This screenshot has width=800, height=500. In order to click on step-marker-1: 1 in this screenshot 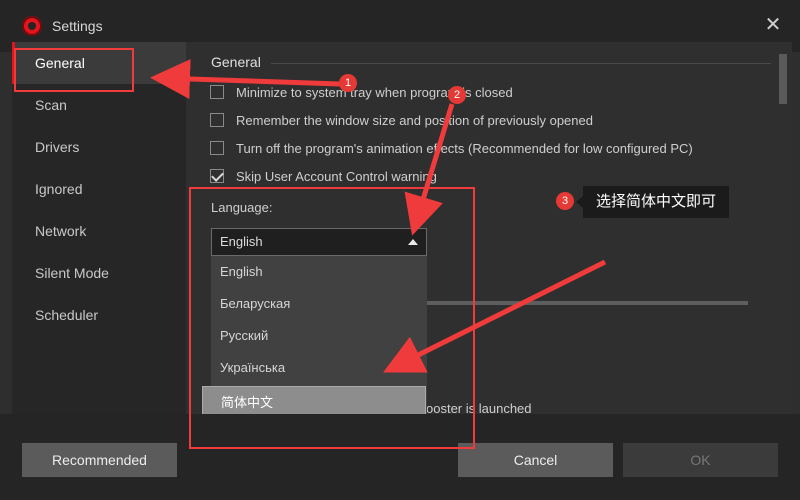, I will do `click(348, 83)`.